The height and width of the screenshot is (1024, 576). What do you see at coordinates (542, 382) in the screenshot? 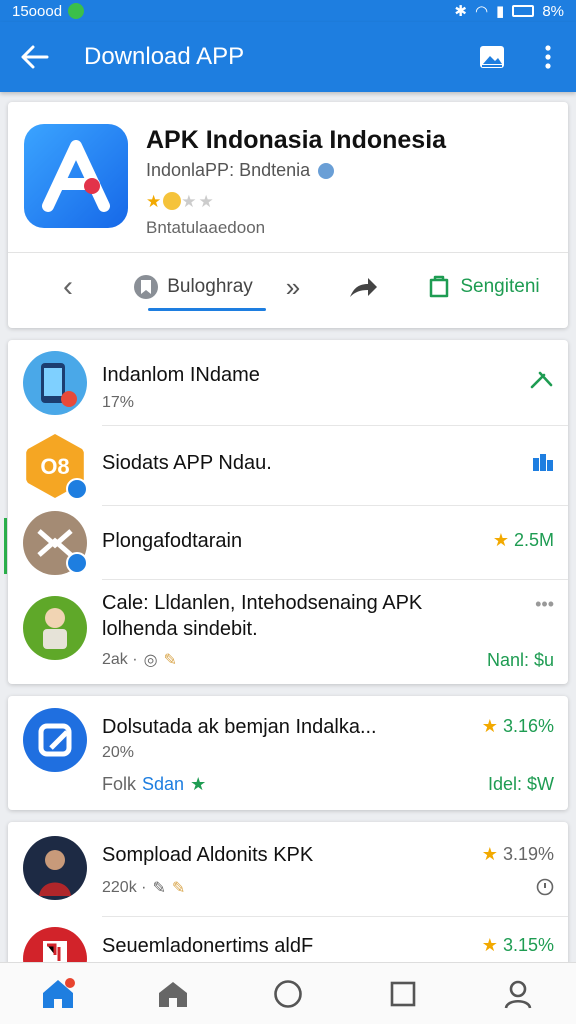
I see `trend-icon` at bounding box center [542, 382].